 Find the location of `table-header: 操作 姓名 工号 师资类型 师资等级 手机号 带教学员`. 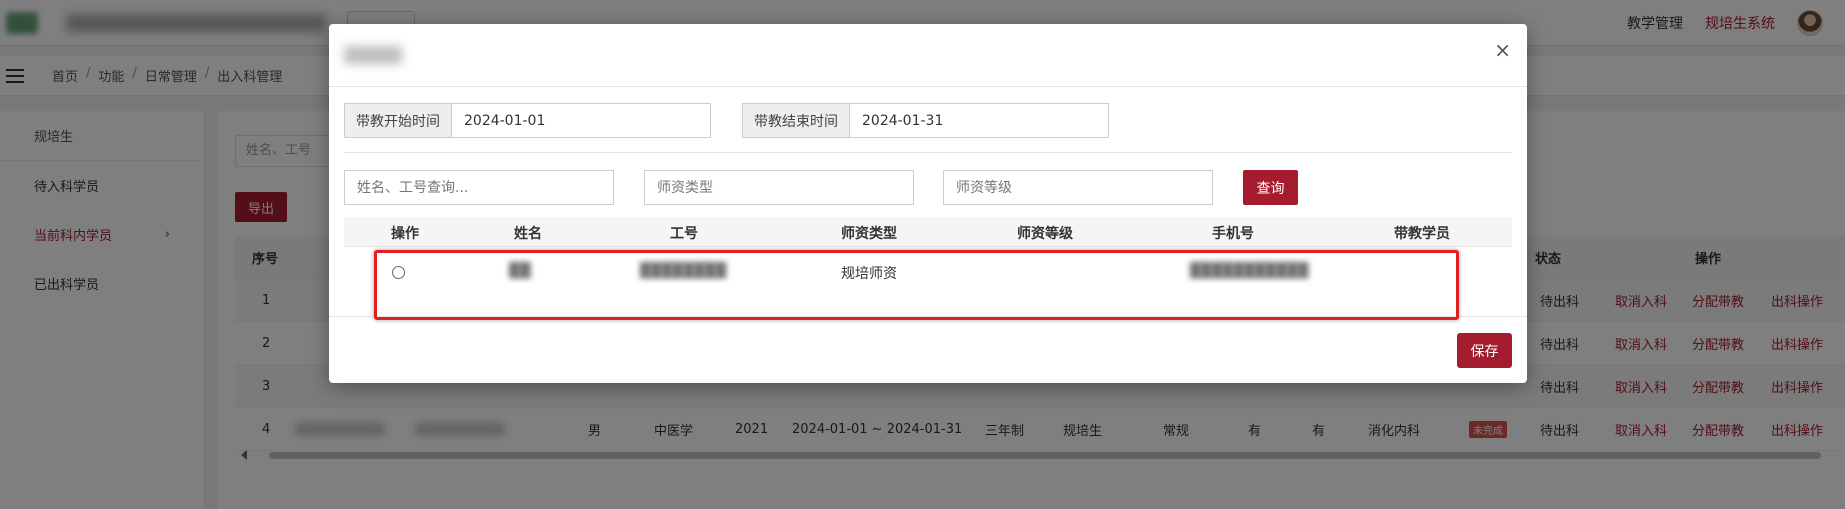

table-header: 操作 姓名 工号 师资类型 师资等级 手机号 带教学员 is located at coordinates (928, 232).